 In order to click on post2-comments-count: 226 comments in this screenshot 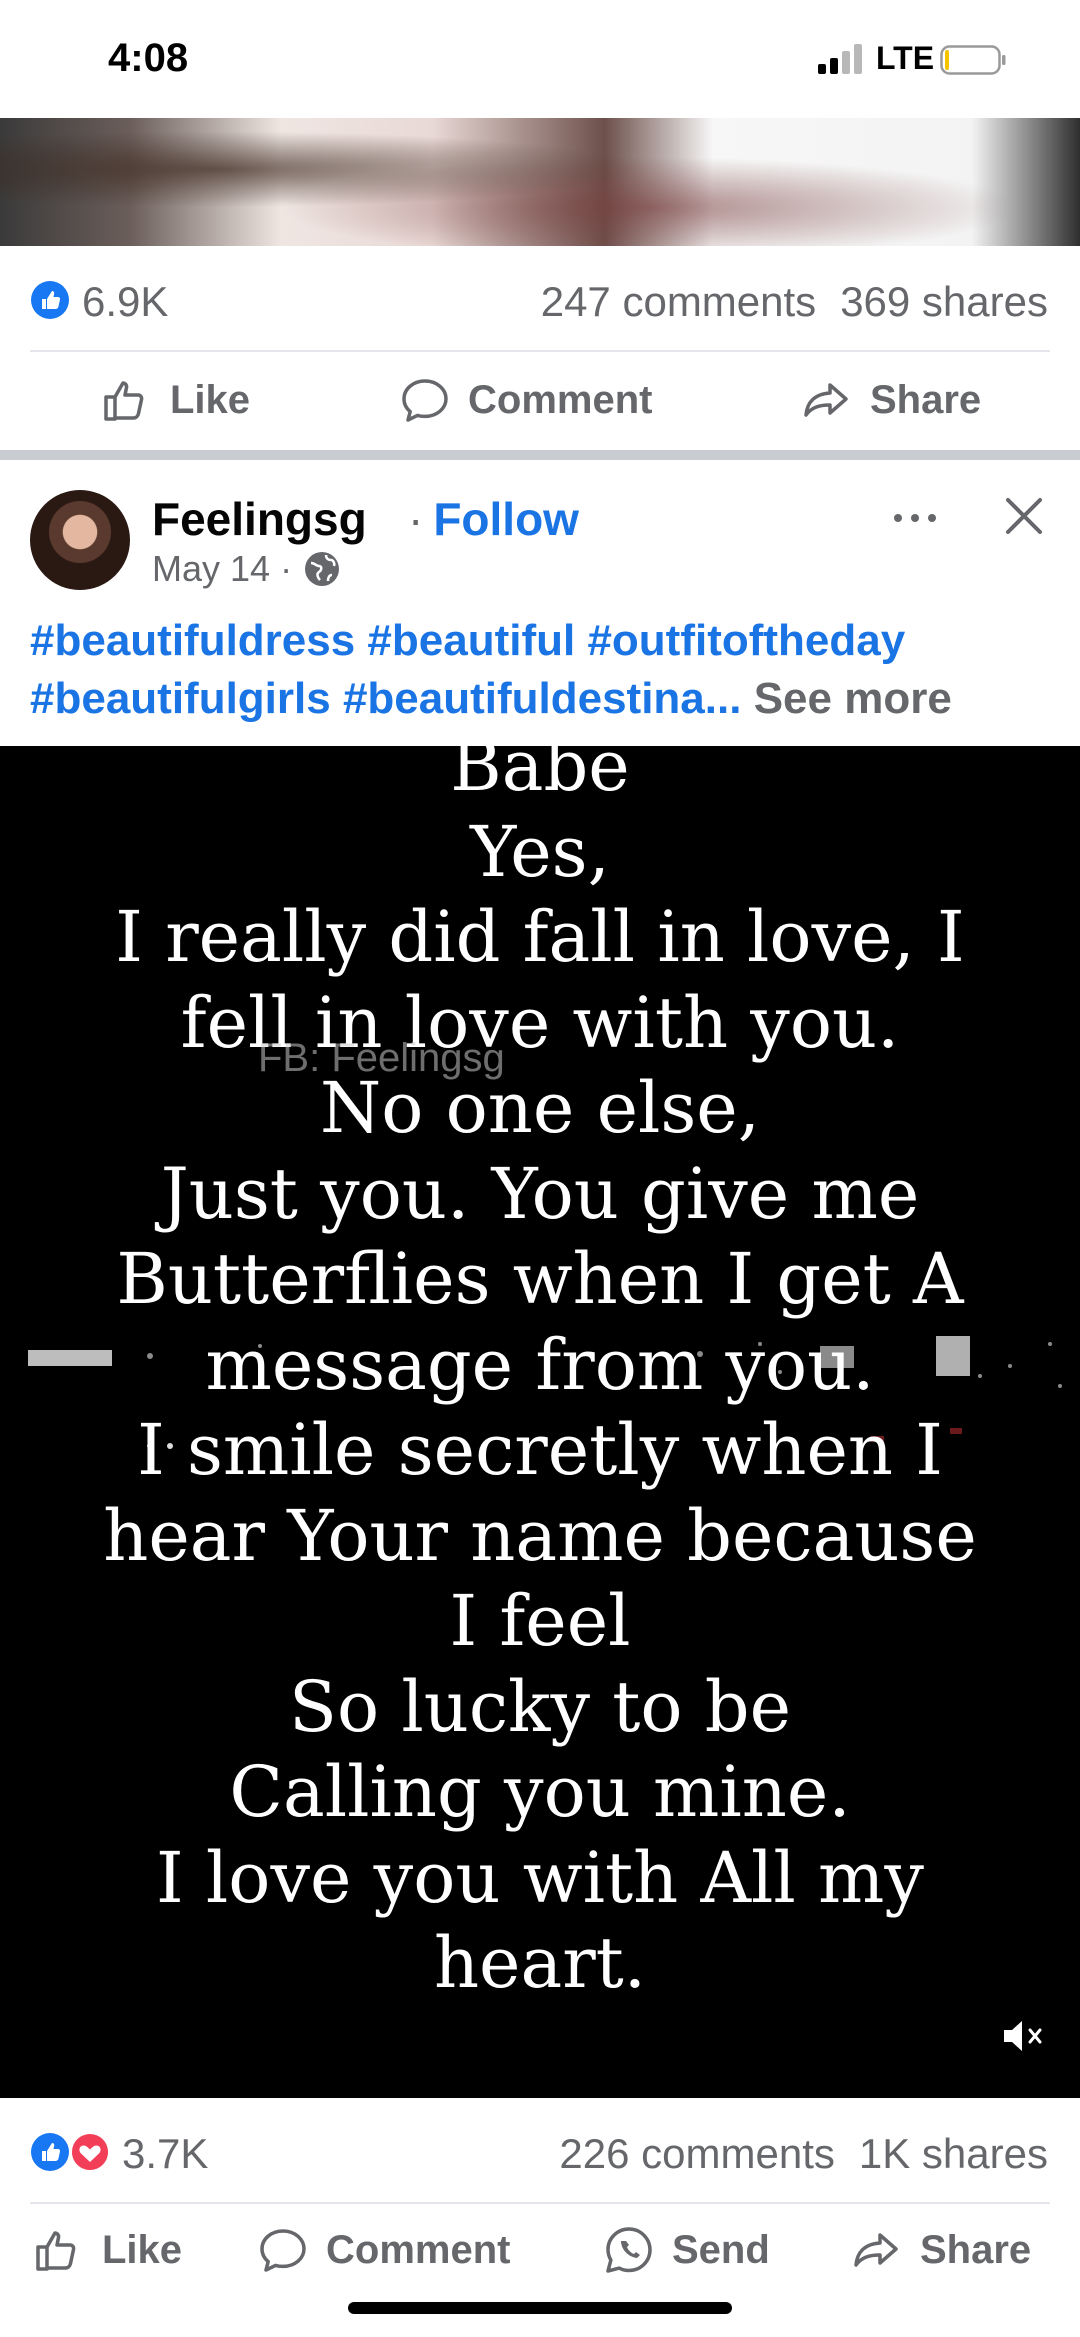, I will do `click(696, 2153)`.